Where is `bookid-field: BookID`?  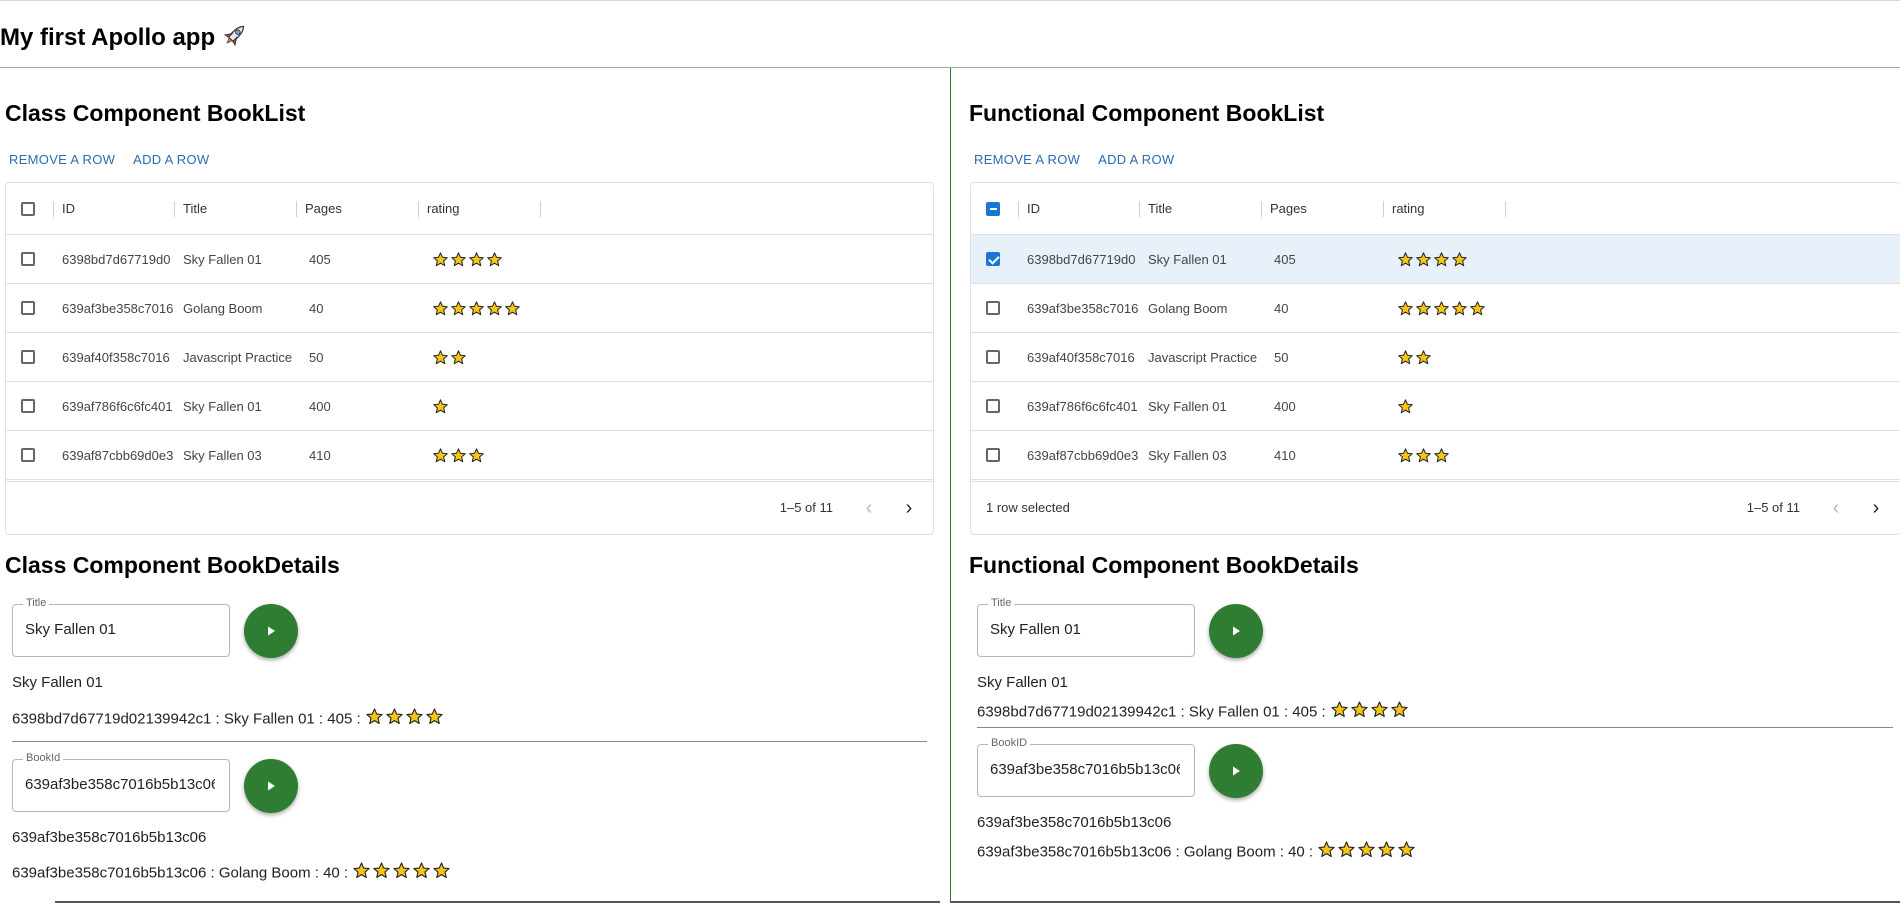
bookid-field: BookID is located at coordinates (1086, 767).